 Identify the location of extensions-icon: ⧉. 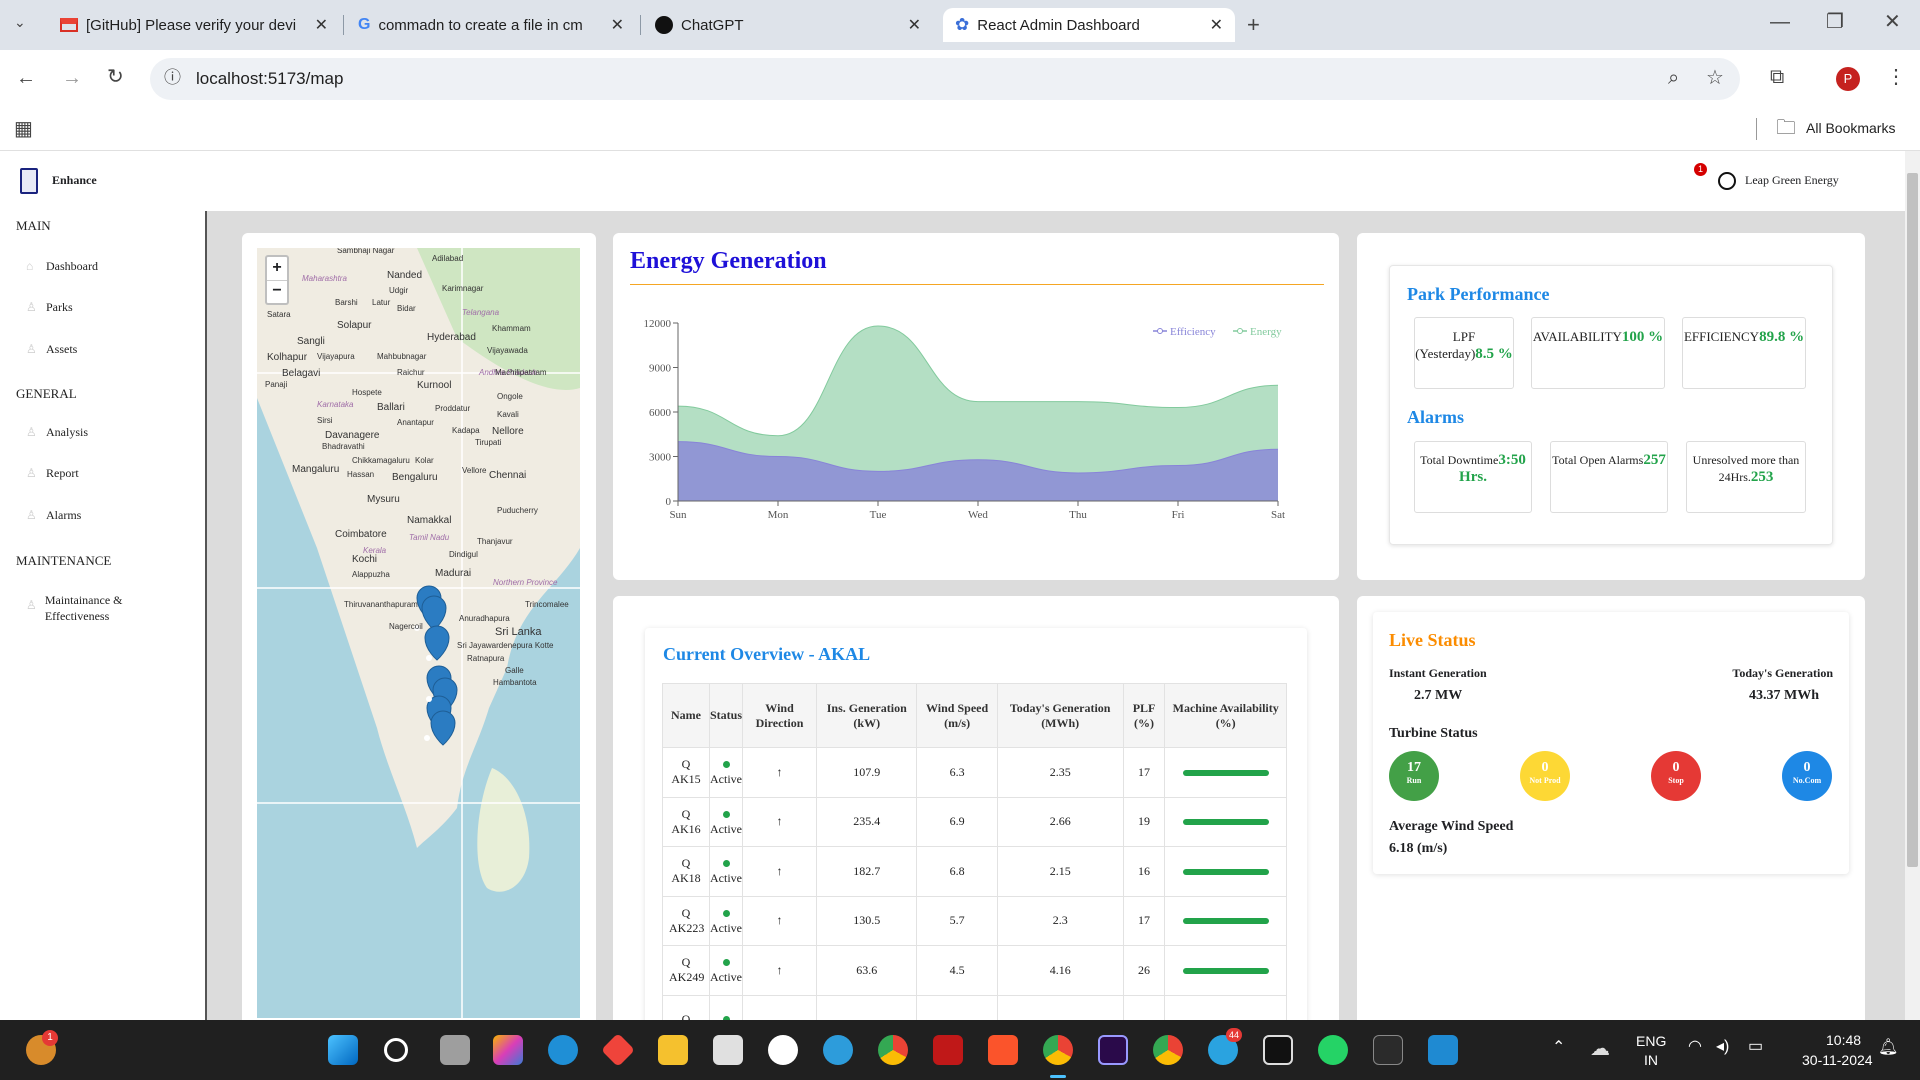
(1777, 77).